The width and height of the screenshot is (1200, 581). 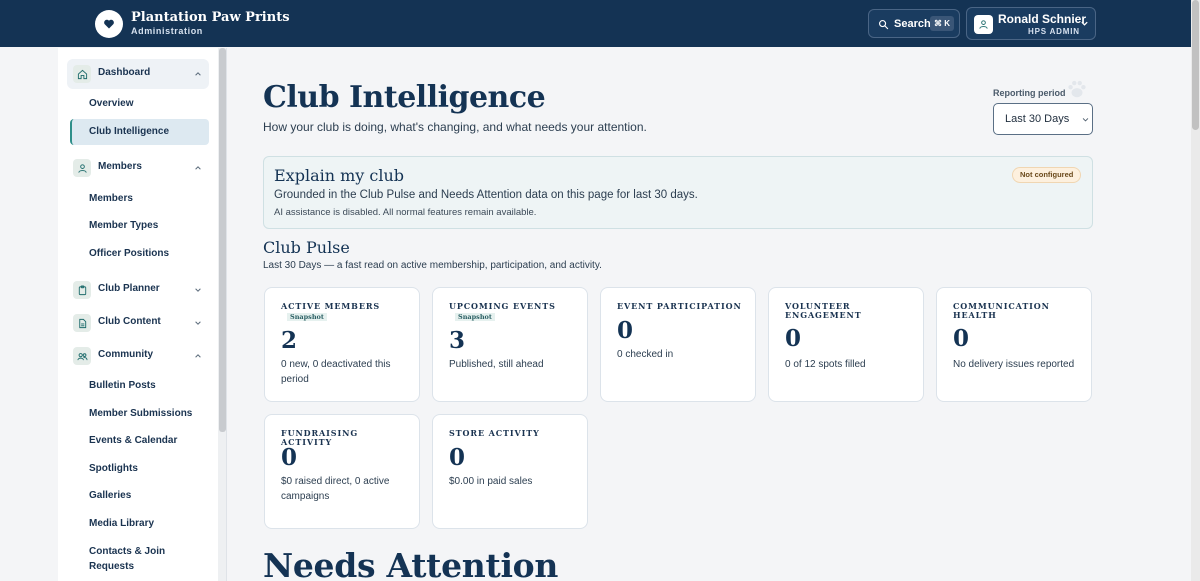 What do you see at coordinates (457, 340) in the screenshot?
I see `metric-value: 3` at bounding box center [457, 340].